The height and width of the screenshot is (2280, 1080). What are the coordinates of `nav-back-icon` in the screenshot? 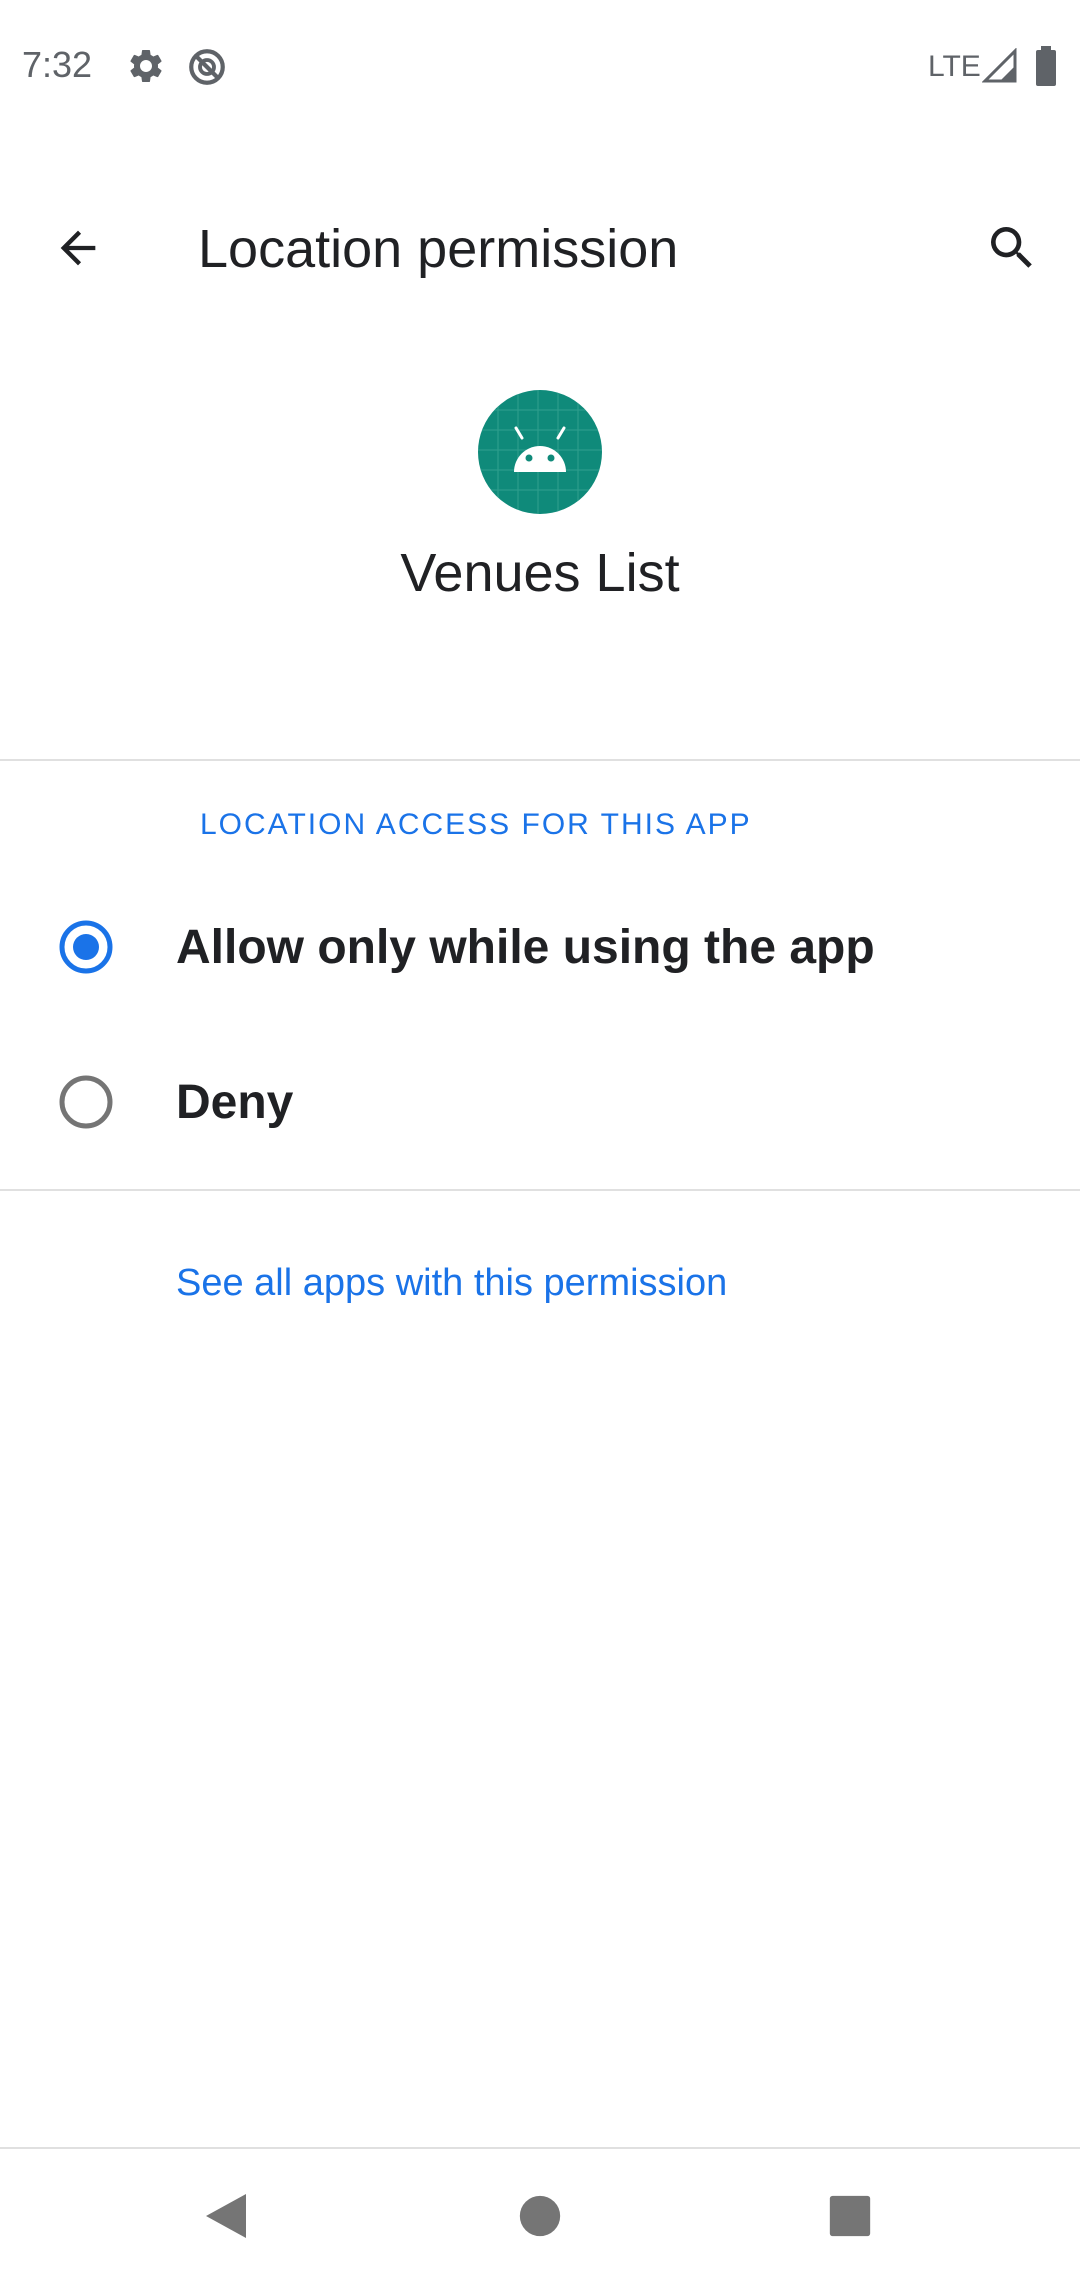 It's located at (226, 2216).